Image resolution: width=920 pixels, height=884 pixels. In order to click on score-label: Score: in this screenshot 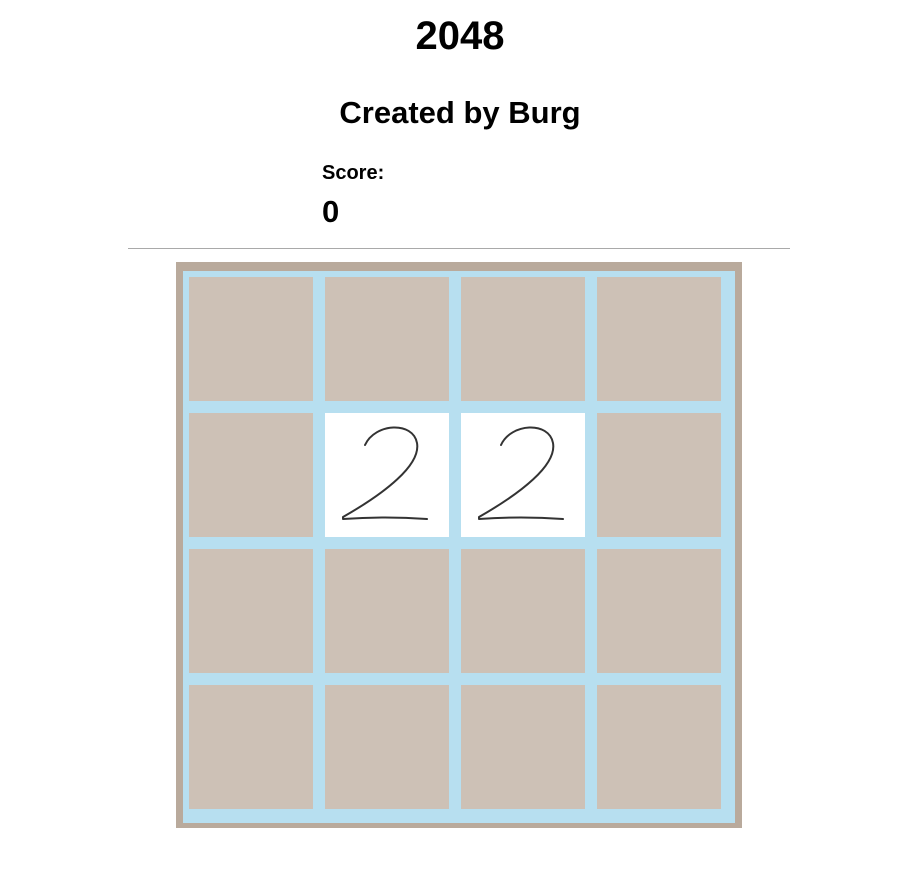, I will do `click(353, 173)`.